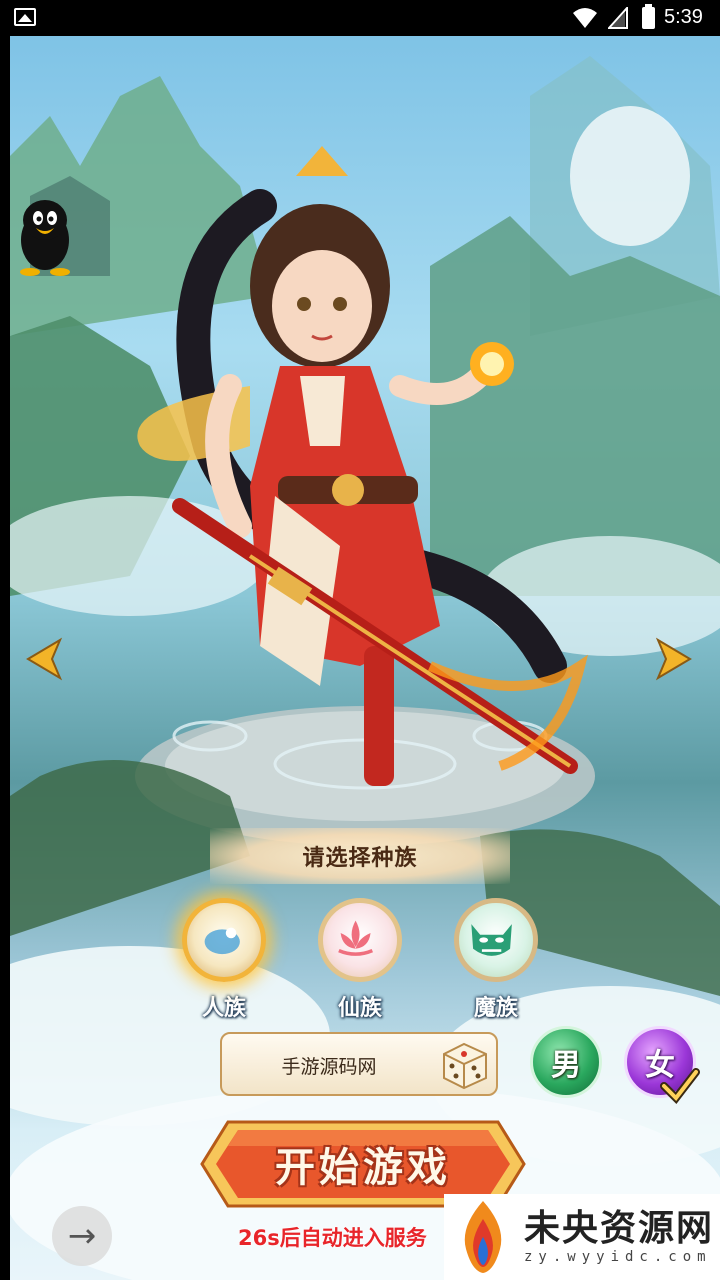 This screenshot has width=720, height=1280. Describe the element at coordinates (360, 940) in the screenshot. I see `lotus-icon` at that location.